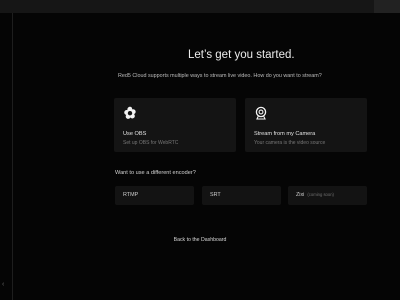 This screenshot has width=400, height=300. Describe the element at coordinates (290, 143) in the screenshot. I see `stream-from-camera-description: Your camera is the video source` at that location.